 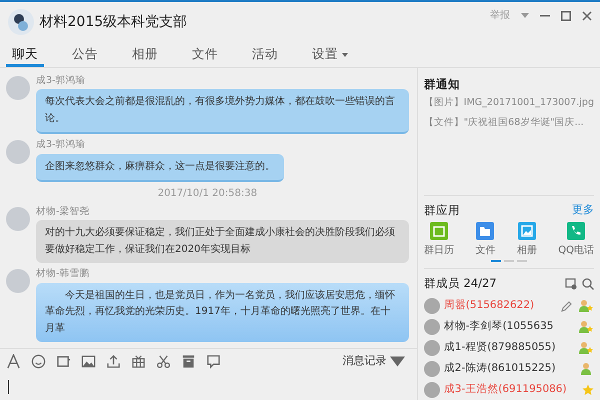 What do you see at coordinates (163, 361) in the screenshot?
I see `scissors-icon` at bounding box center [163, 361].